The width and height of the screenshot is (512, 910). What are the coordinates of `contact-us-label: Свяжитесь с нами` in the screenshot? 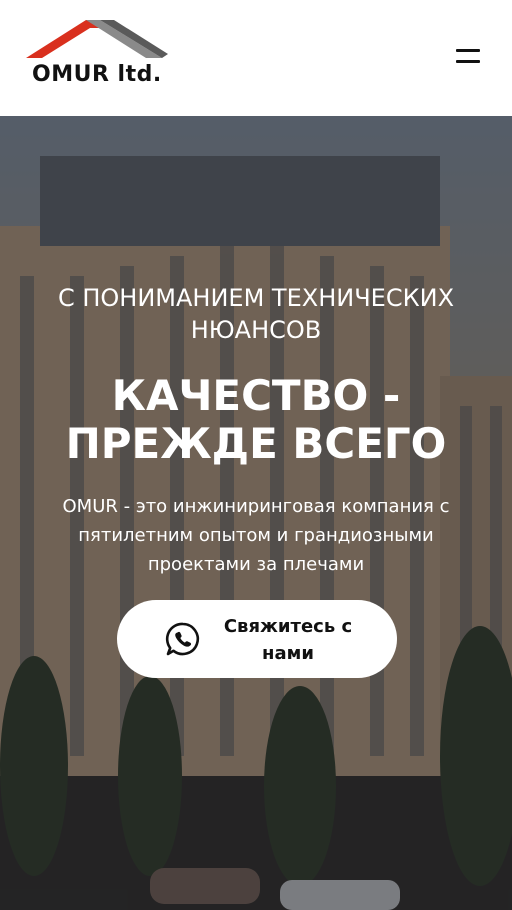 It's located at (288, 640).